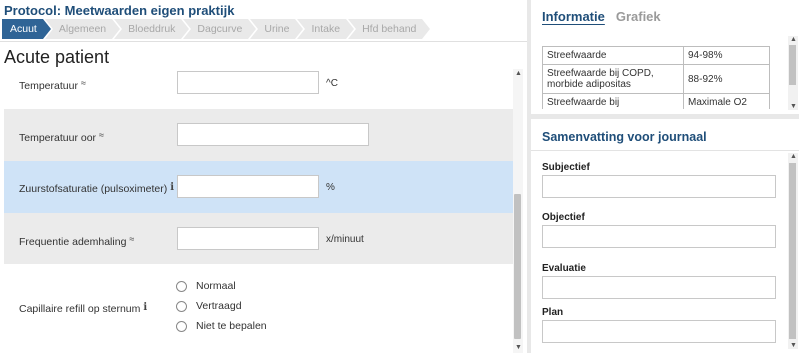 This screenshot has height=353, width=799. I want to click on info-cell-name: Streefwaarde bij, so click(613, 101).